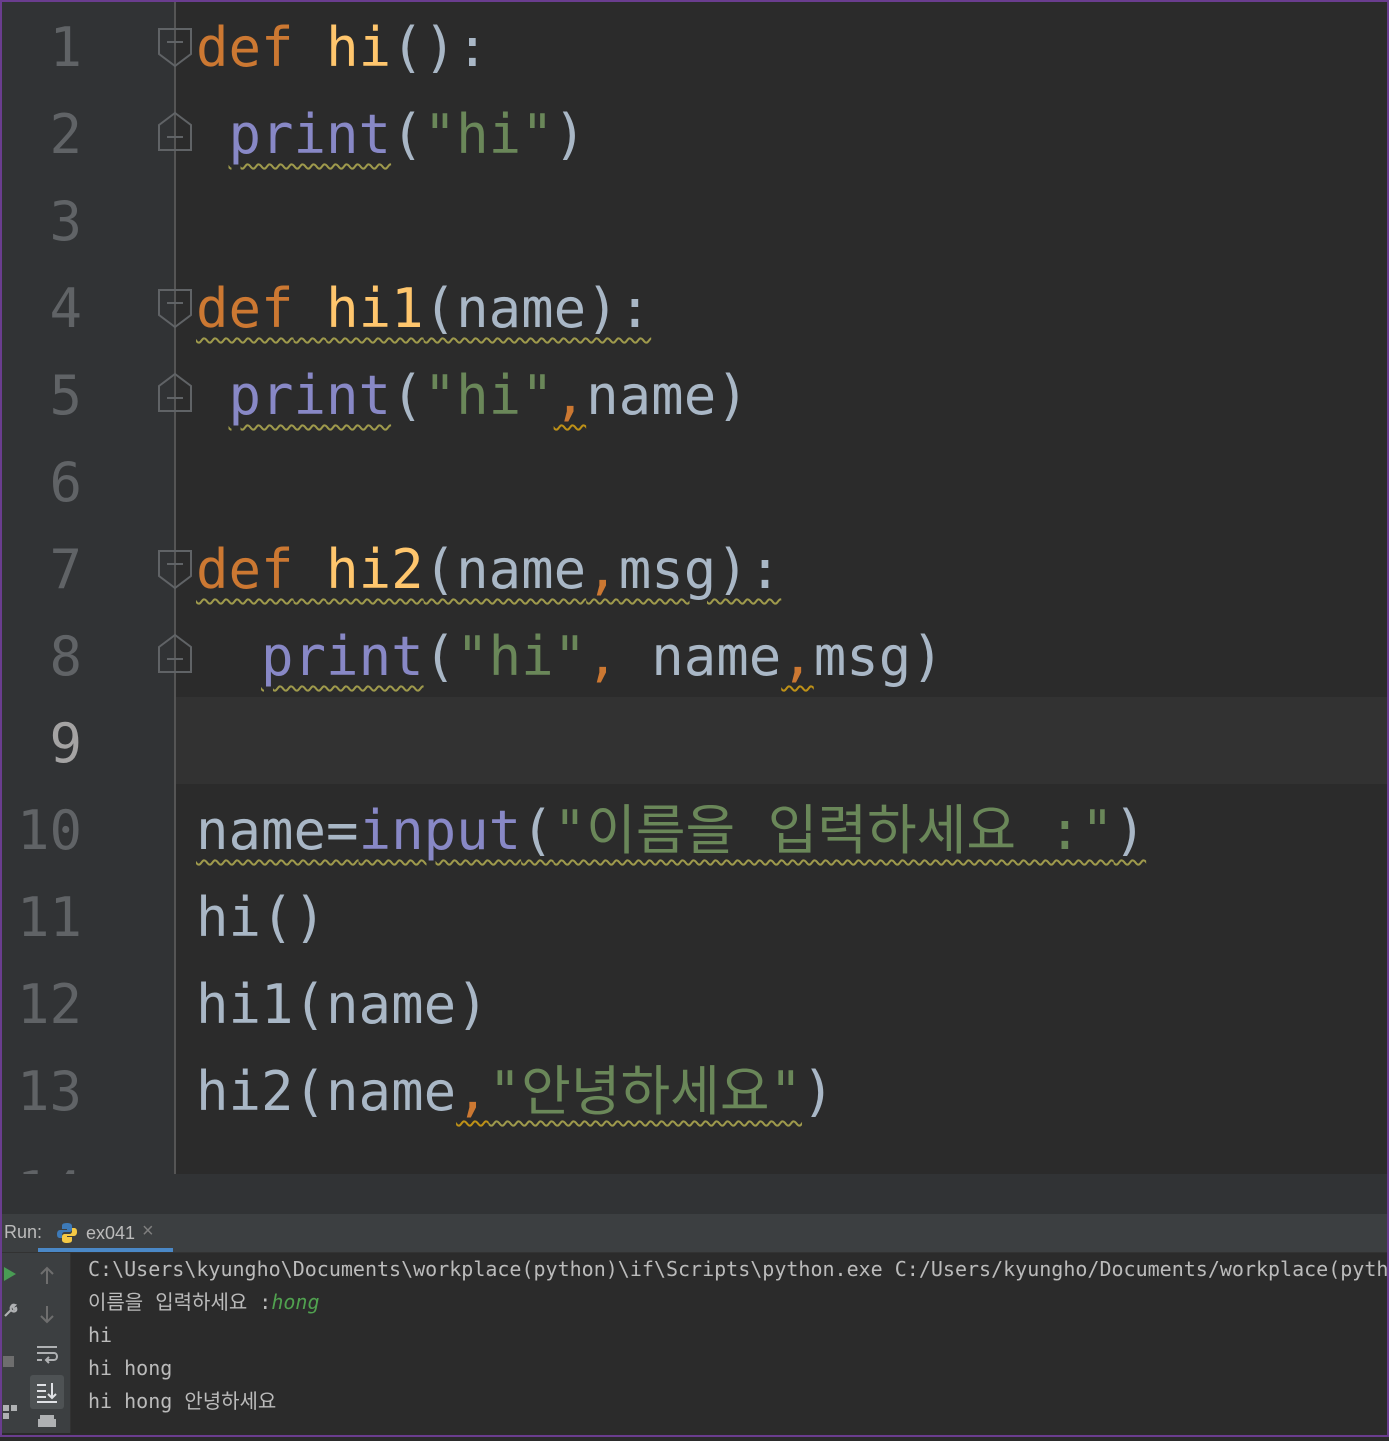 The height and width of the screenshot is (1441, 1389). I want to click on code-token: hi(), so click(261, 917).